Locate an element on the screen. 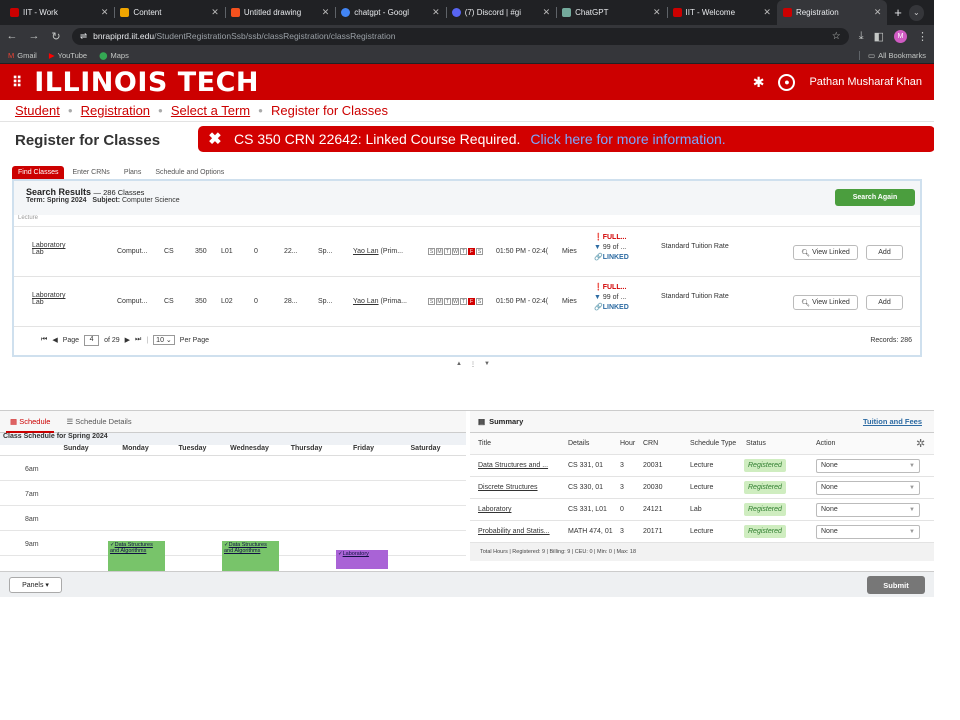 The image size is (960, 720). schedule-event: ✓Laboratory is located at coordinates (362, 559).